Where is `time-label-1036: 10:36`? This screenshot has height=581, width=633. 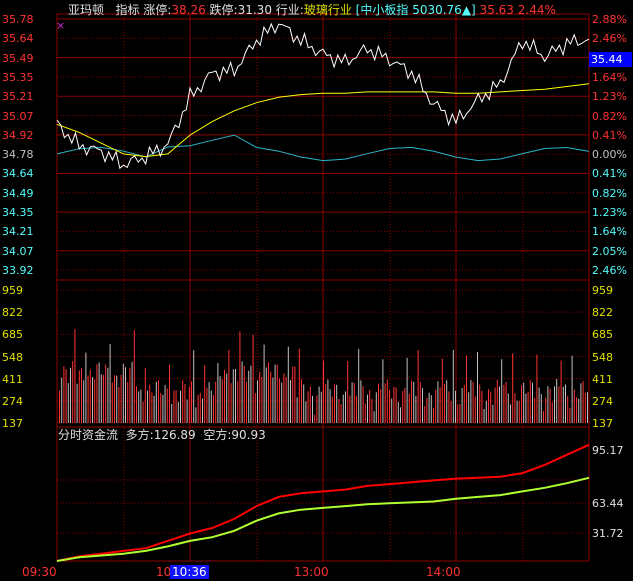
time-label-1036: 10:36 is located at coordinates (189, 572).